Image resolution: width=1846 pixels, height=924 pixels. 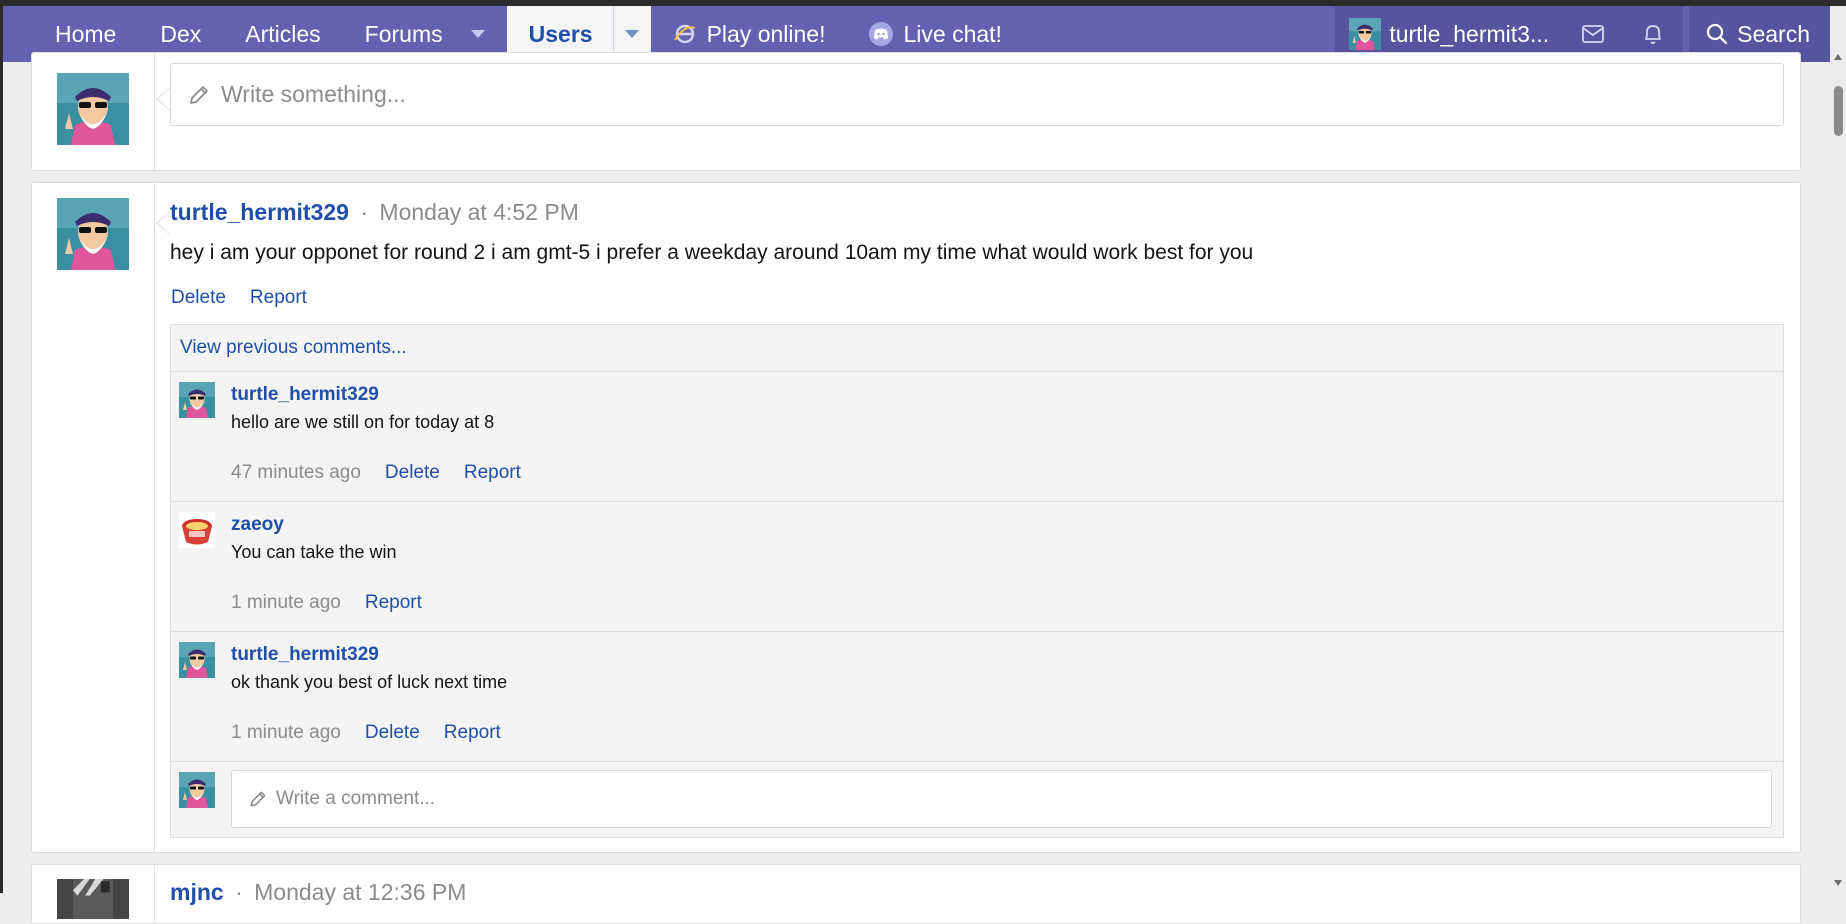 What do you see at coordinates (560, 33) in the screenshot?
I see `nav-users-label: Users` at bounding box center [560, 33].